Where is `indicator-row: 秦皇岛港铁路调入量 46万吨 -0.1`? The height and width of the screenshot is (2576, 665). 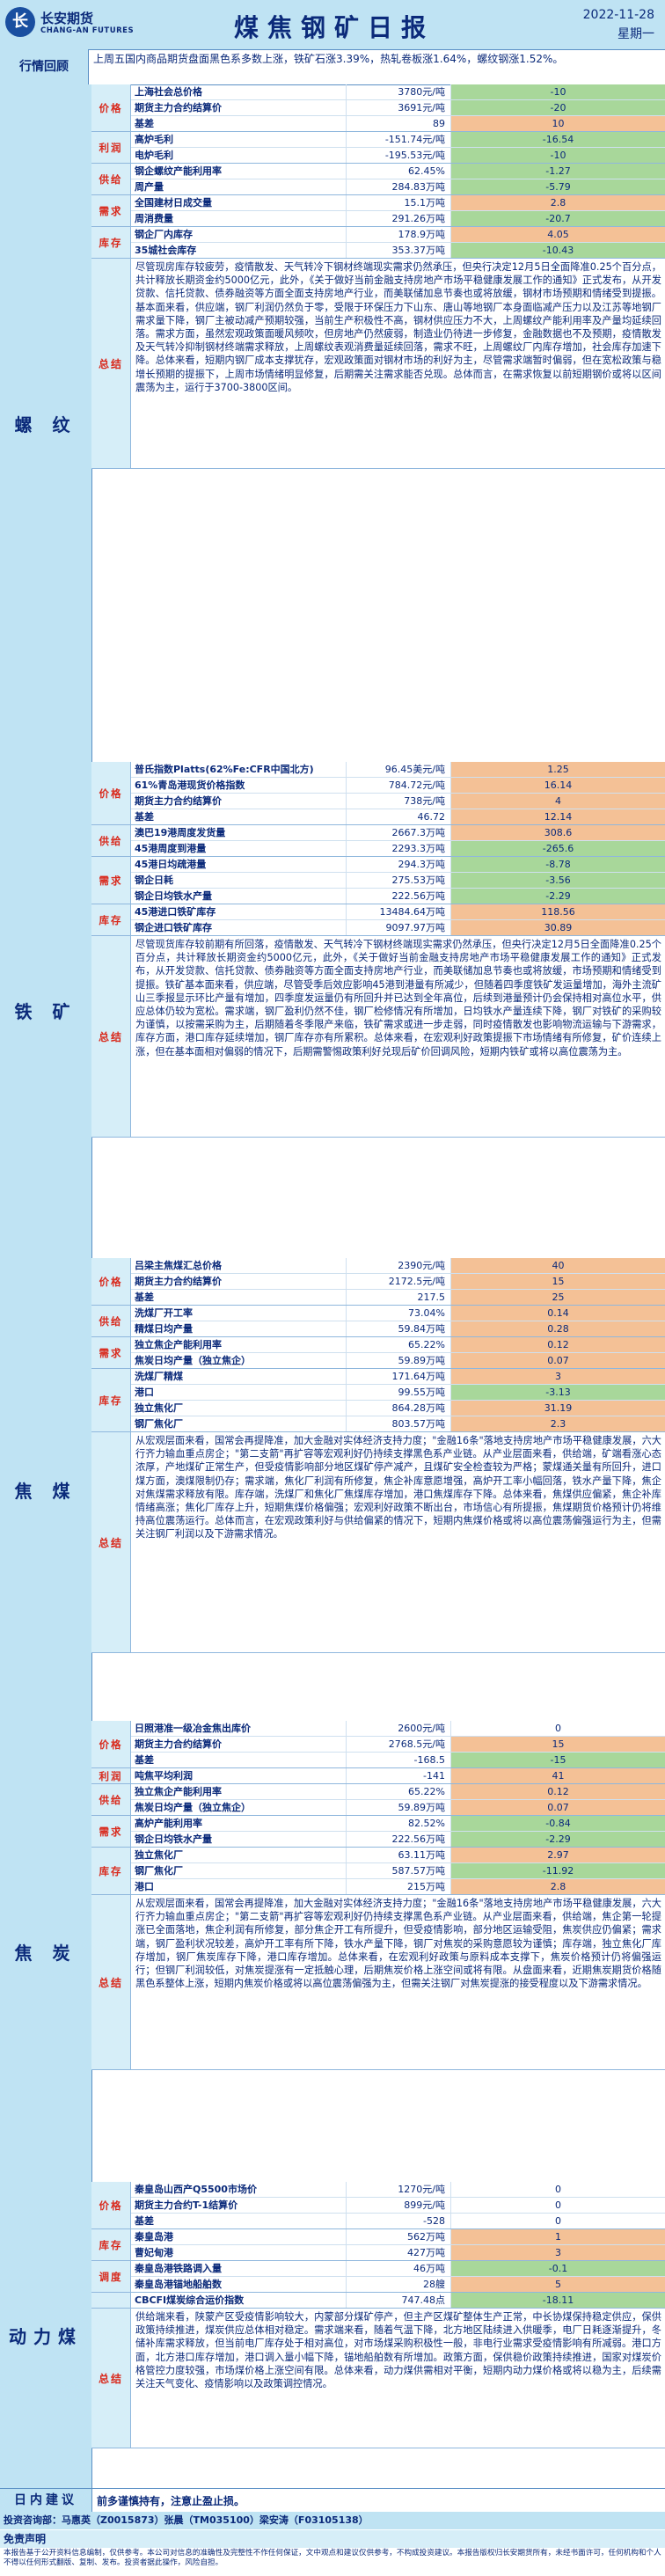 indicator-row: 秦皇岛港铁路调入量 46万吨 -0.1 is located at coordinates (398, 2269).